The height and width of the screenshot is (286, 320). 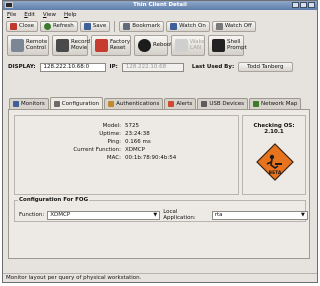 I want to click on remote-control-button: Remote Control, so click(x=28, y=45).